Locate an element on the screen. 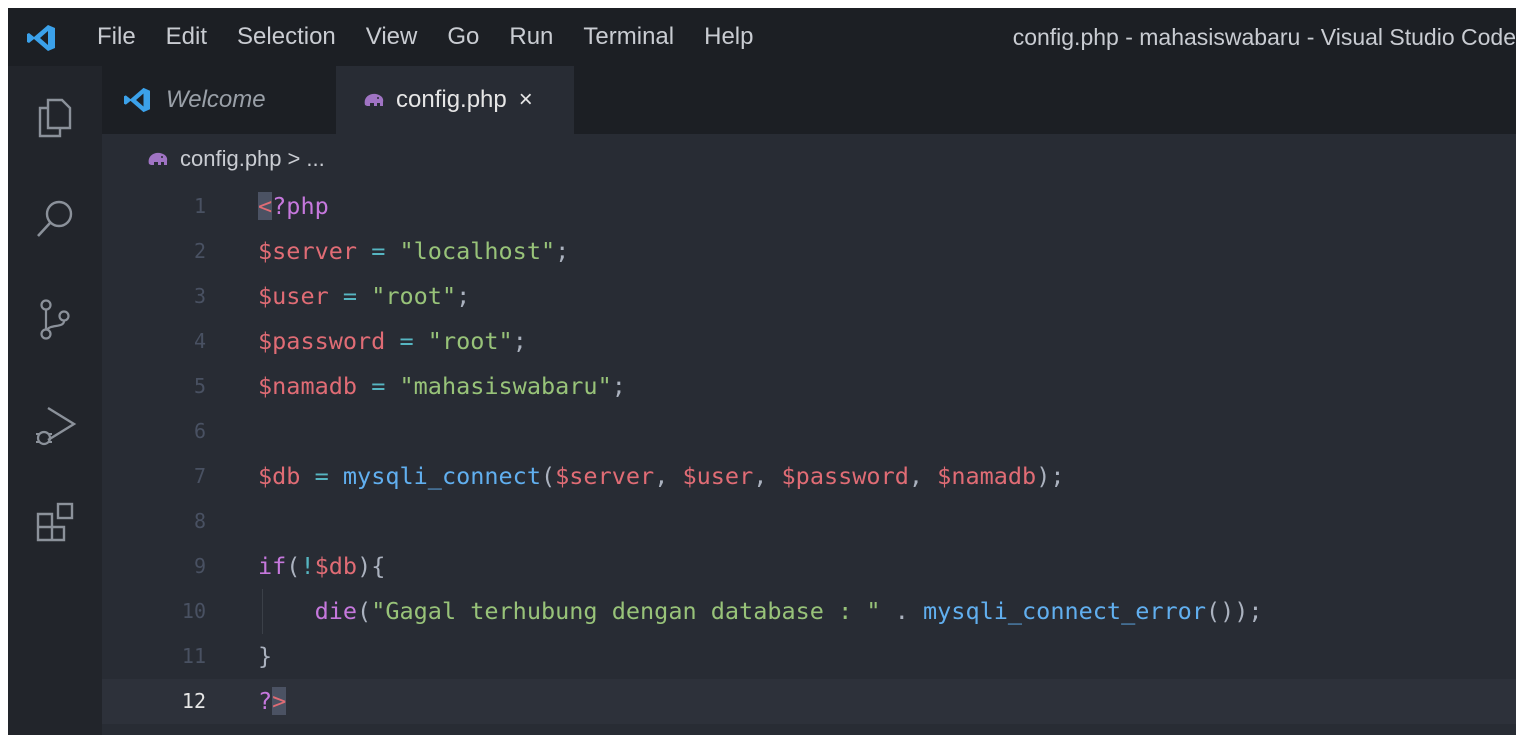 This screenshot has height=735, width=1516. code-token: "Gagal terhubung dengan database : " is located at coordinates (626, 611).